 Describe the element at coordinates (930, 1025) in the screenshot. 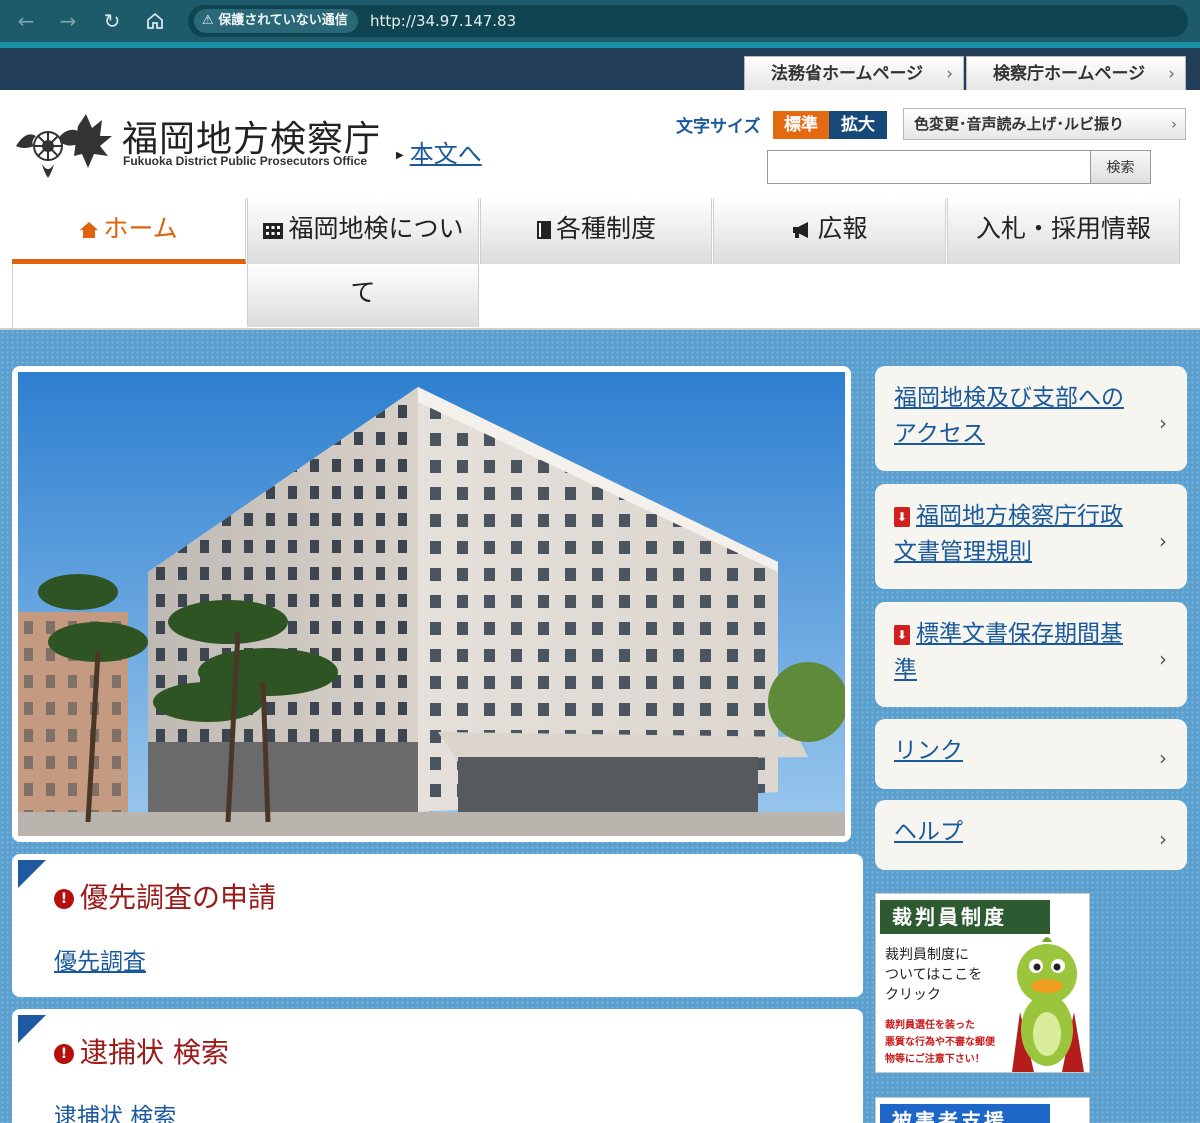

I see `banner-warning-1: 裁判員選任を装った` at that location.